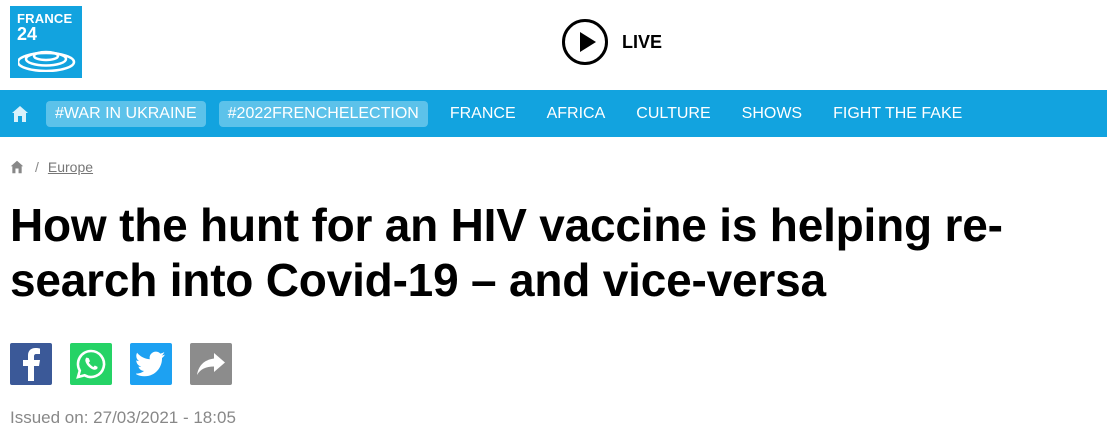 This screenshot has width=1107, height=440. Describe the element at coordinates (46, 42) in the screenshot. I see `france24-logo: FRANCE 24` at that location.